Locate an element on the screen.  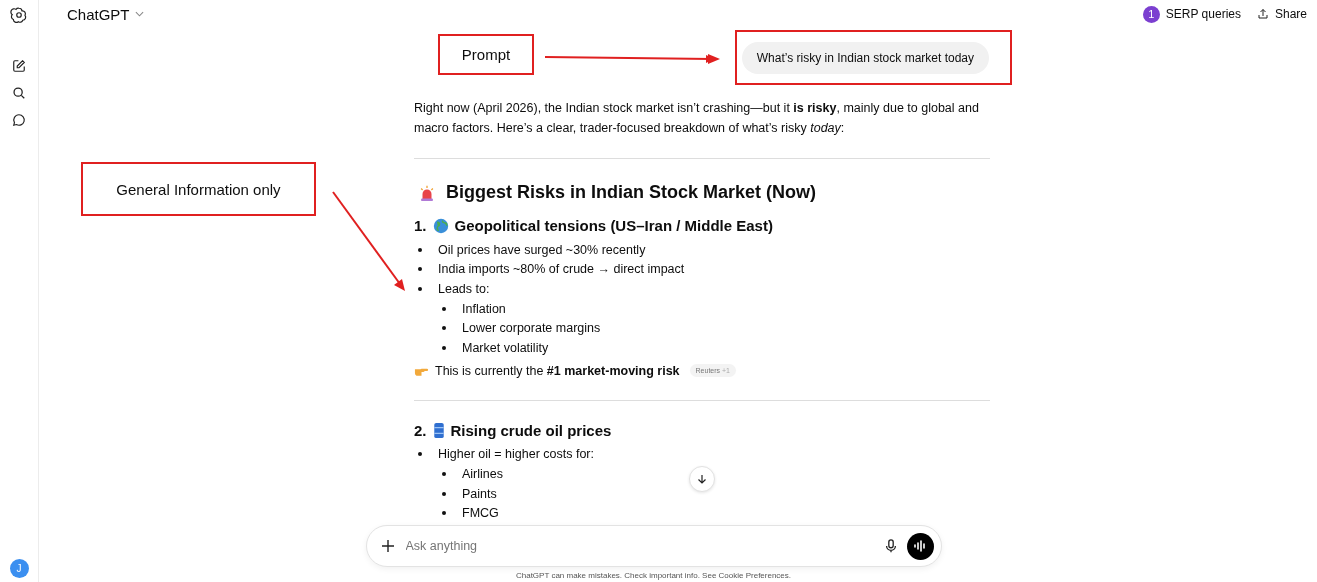
bullet-text: FMCG is located at coordinates (480, 513).